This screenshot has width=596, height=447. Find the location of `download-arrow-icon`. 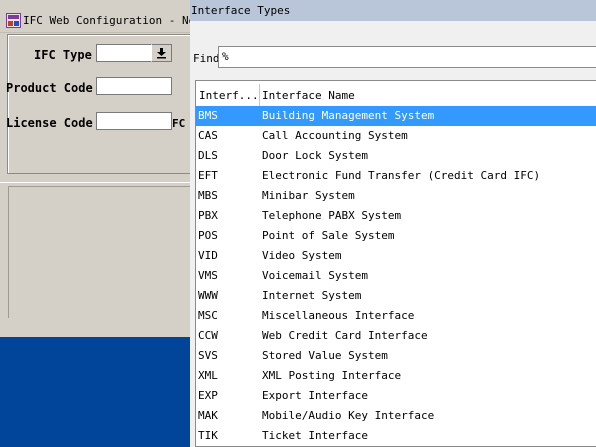

download-arrow-icon is located at coordinates (161, 53).